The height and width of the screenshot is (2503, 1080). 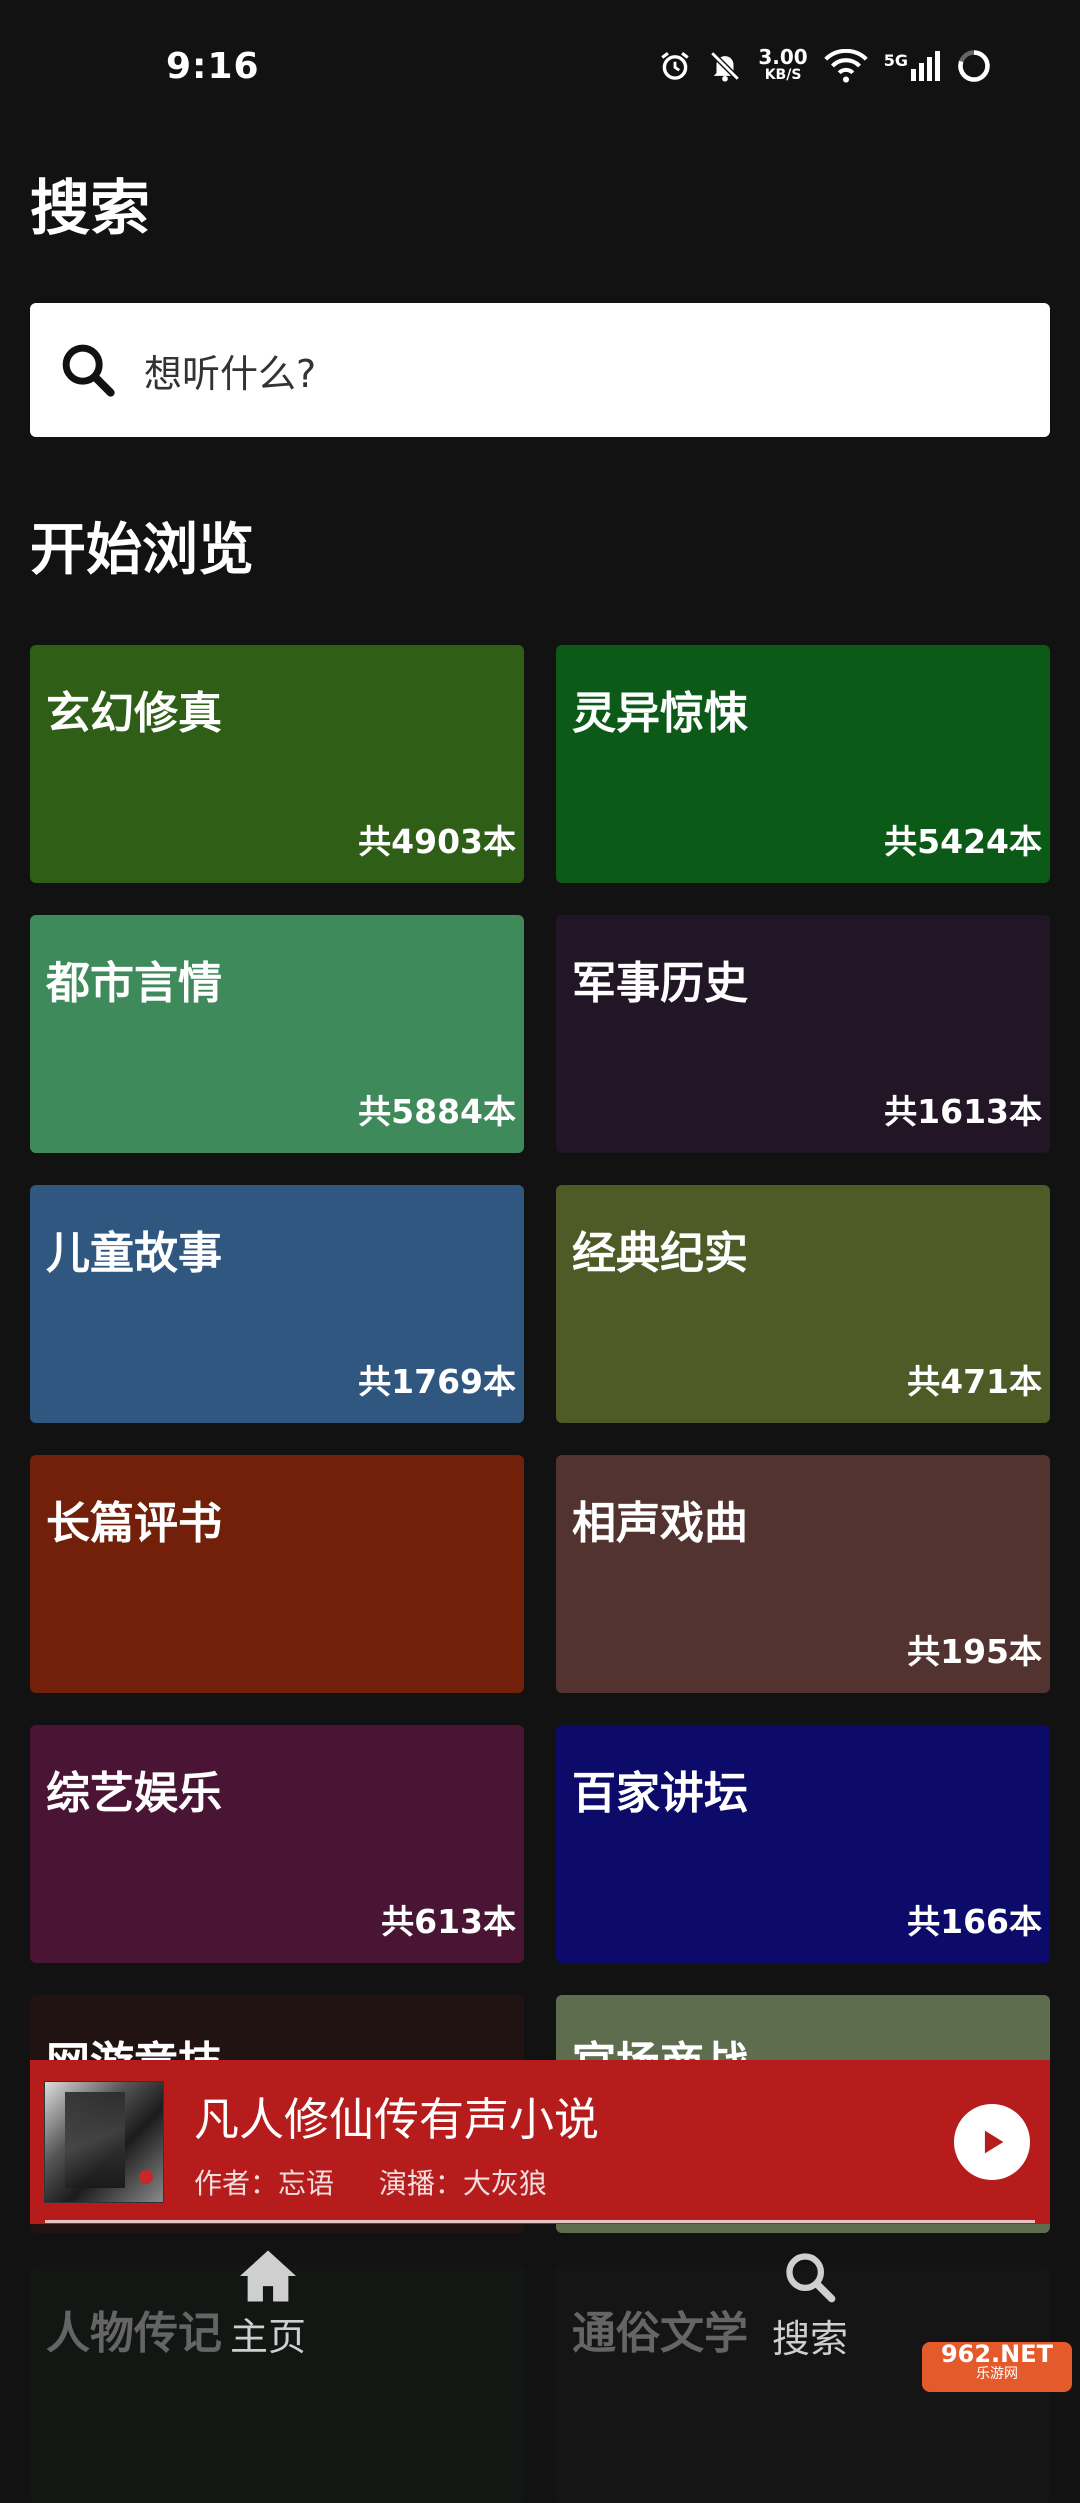 What do you see at coordinates (397, 2119) in the screenshot?
I see `track-title: 凡人修仙传有声小说` at bounding box center [397, 2119].